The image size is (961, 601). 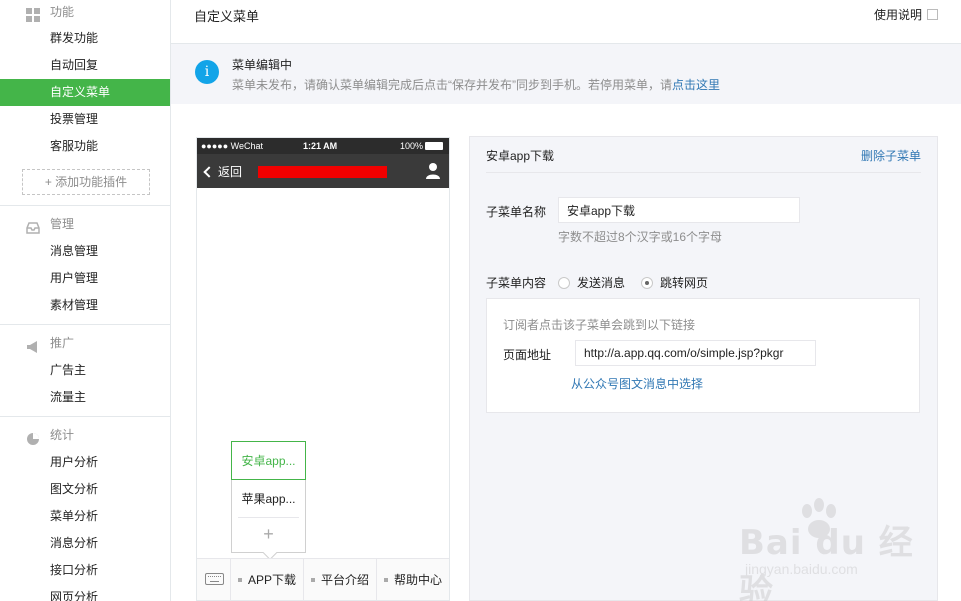 I want to click on page-title: 自定义菜单, so click(x=227, y=16).